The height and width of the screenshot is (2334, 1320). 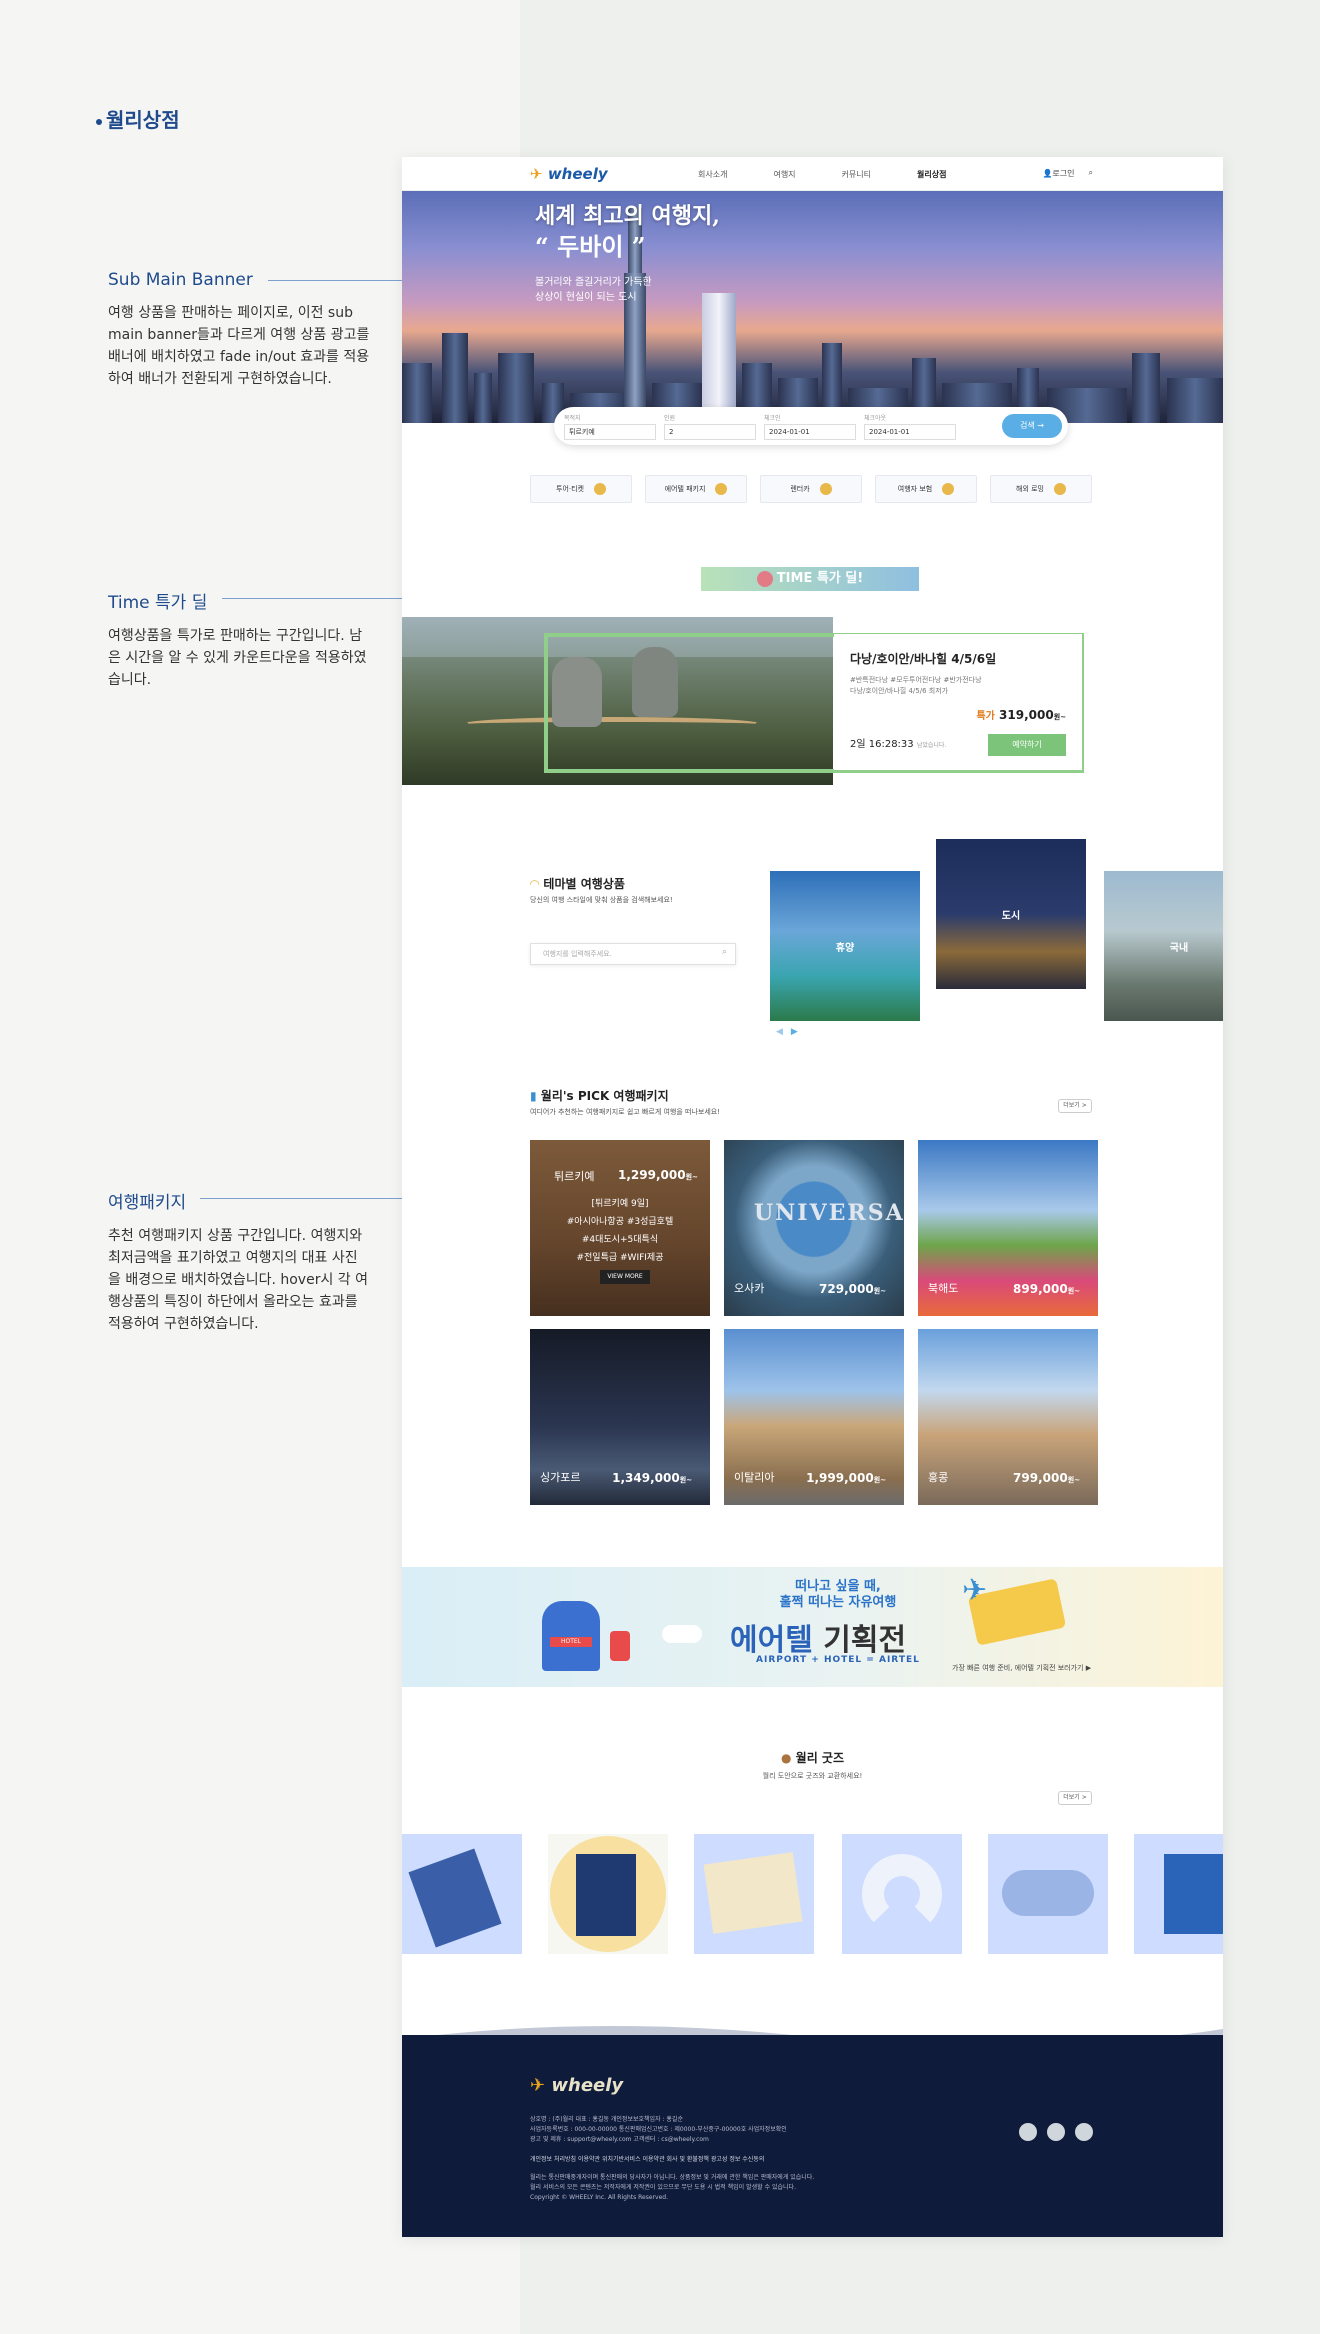 I want to click on goods-subtitle: 월리 도안으로 굿즈와 교환하세요!, so click(x=812, y=1776).